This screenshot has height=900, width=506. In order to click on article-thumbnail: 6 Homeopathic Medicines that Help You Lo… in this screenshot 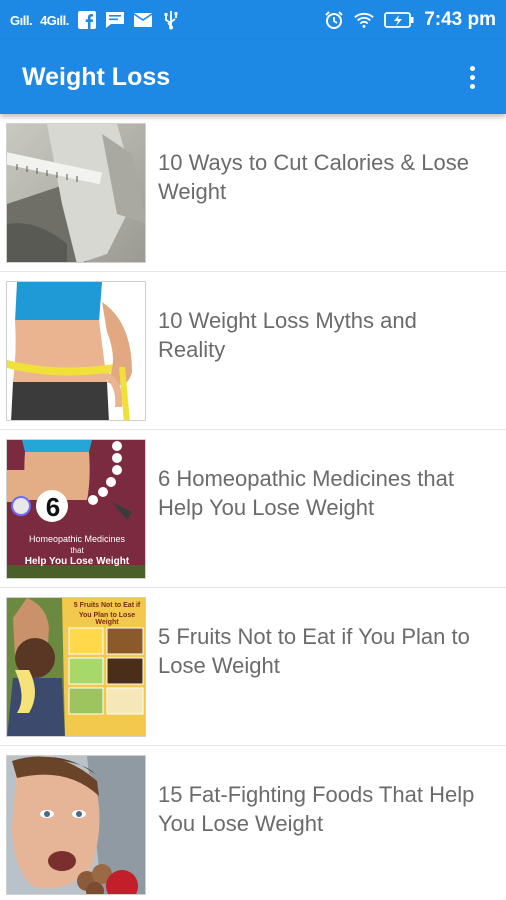, I will do `click(76, 509)`.